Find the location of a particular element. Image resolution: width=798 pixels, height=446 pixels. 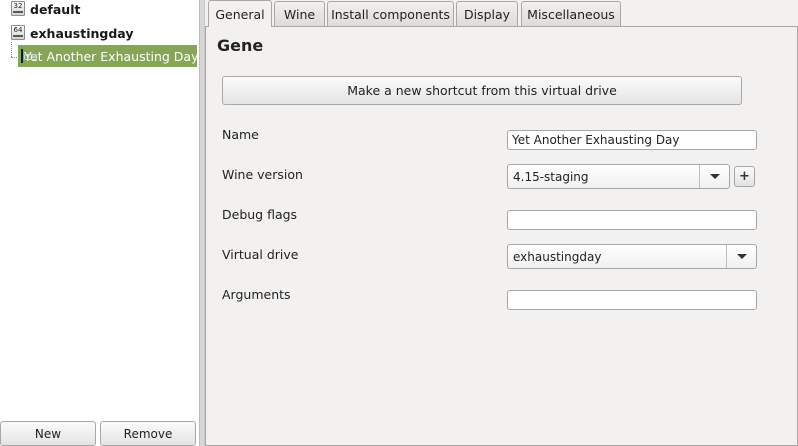

prefix-label: default is located at coordinates (55, 9).